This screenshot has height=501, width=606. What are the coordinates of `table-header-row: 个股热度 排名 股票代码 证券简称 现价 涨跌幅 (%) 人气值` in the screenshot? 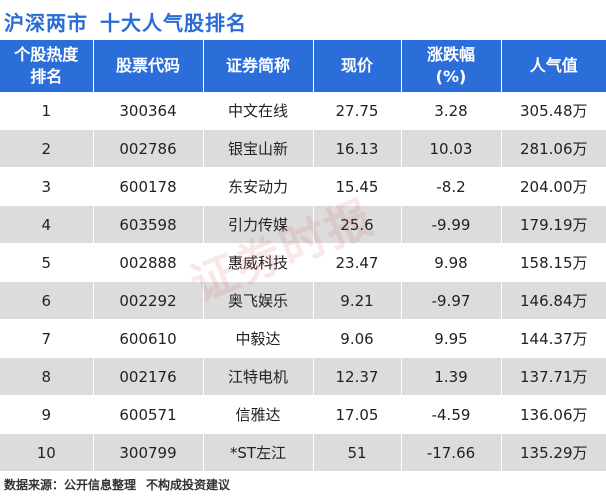 It's located at (303, 66).